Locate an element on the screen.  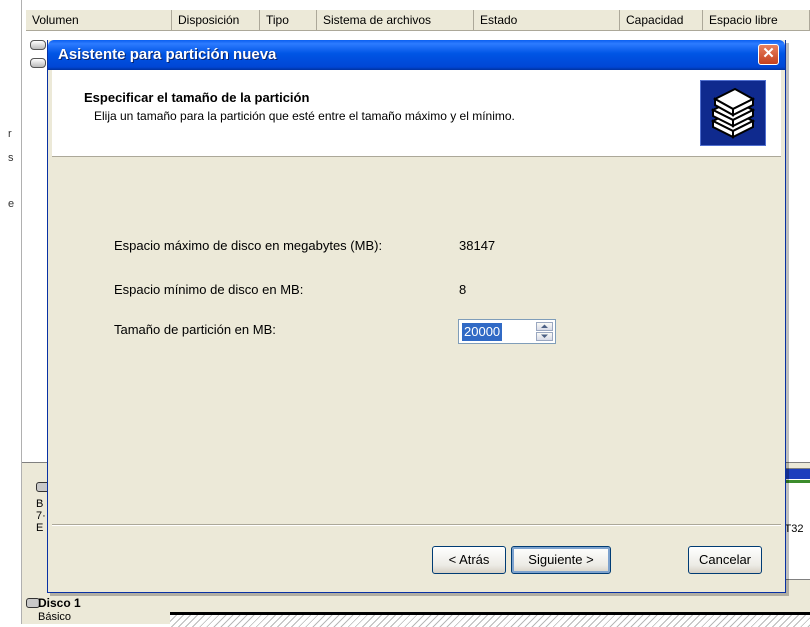
spin-buttons is located at coordinates (544, 331).